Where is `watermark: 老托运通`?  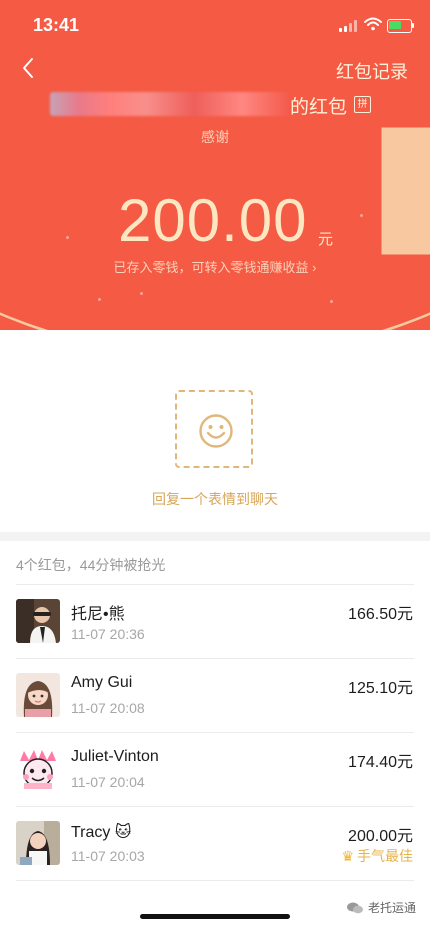 watermark: 老托运通 is located at coordinates (381, 907).